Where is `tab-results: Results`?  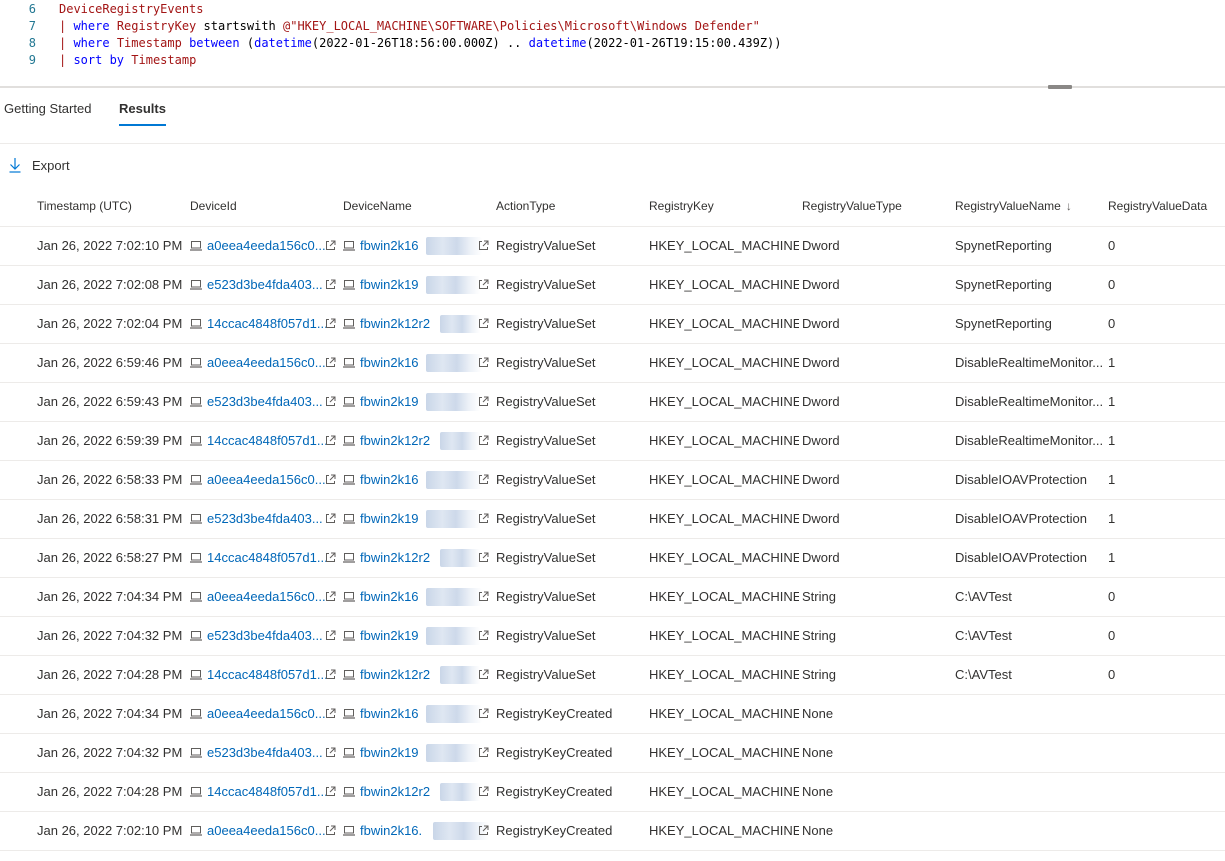
tab-results: Results is located at coordinates (142, 111).